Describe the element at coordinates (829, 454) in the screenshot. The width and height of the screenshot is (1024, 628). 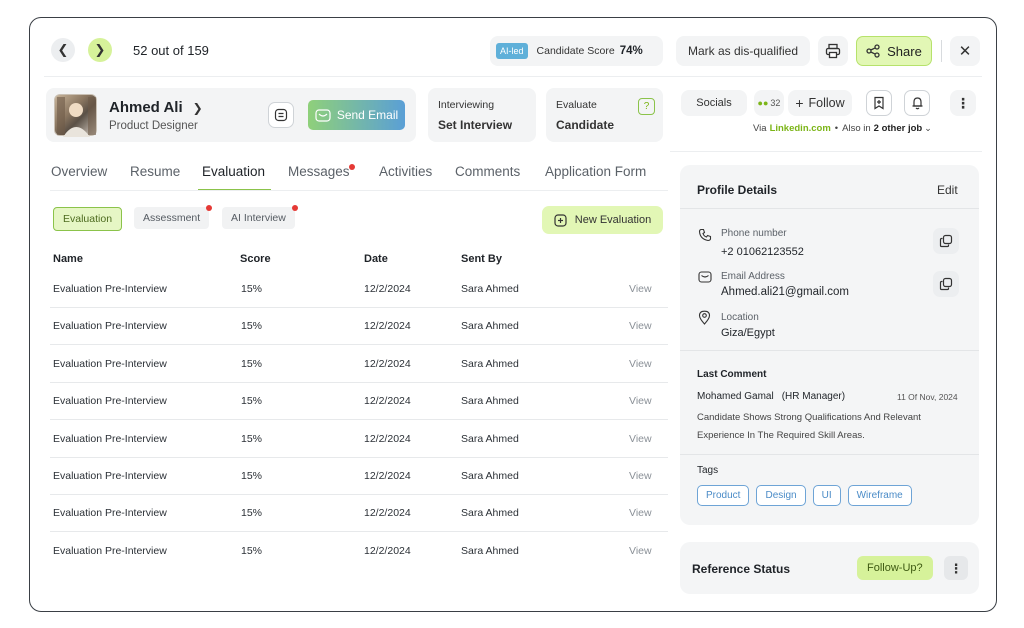
I see `tags-divider` at that location.